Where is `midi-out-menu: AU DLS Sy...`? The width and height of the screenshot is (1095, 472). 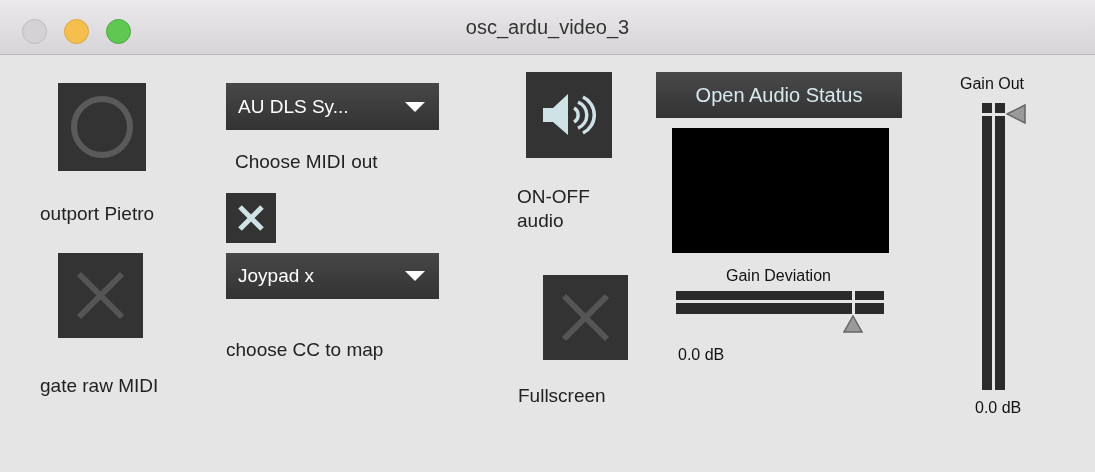
midi-out-menu: AU DLS Sy... is located at coordinates (332, 106).